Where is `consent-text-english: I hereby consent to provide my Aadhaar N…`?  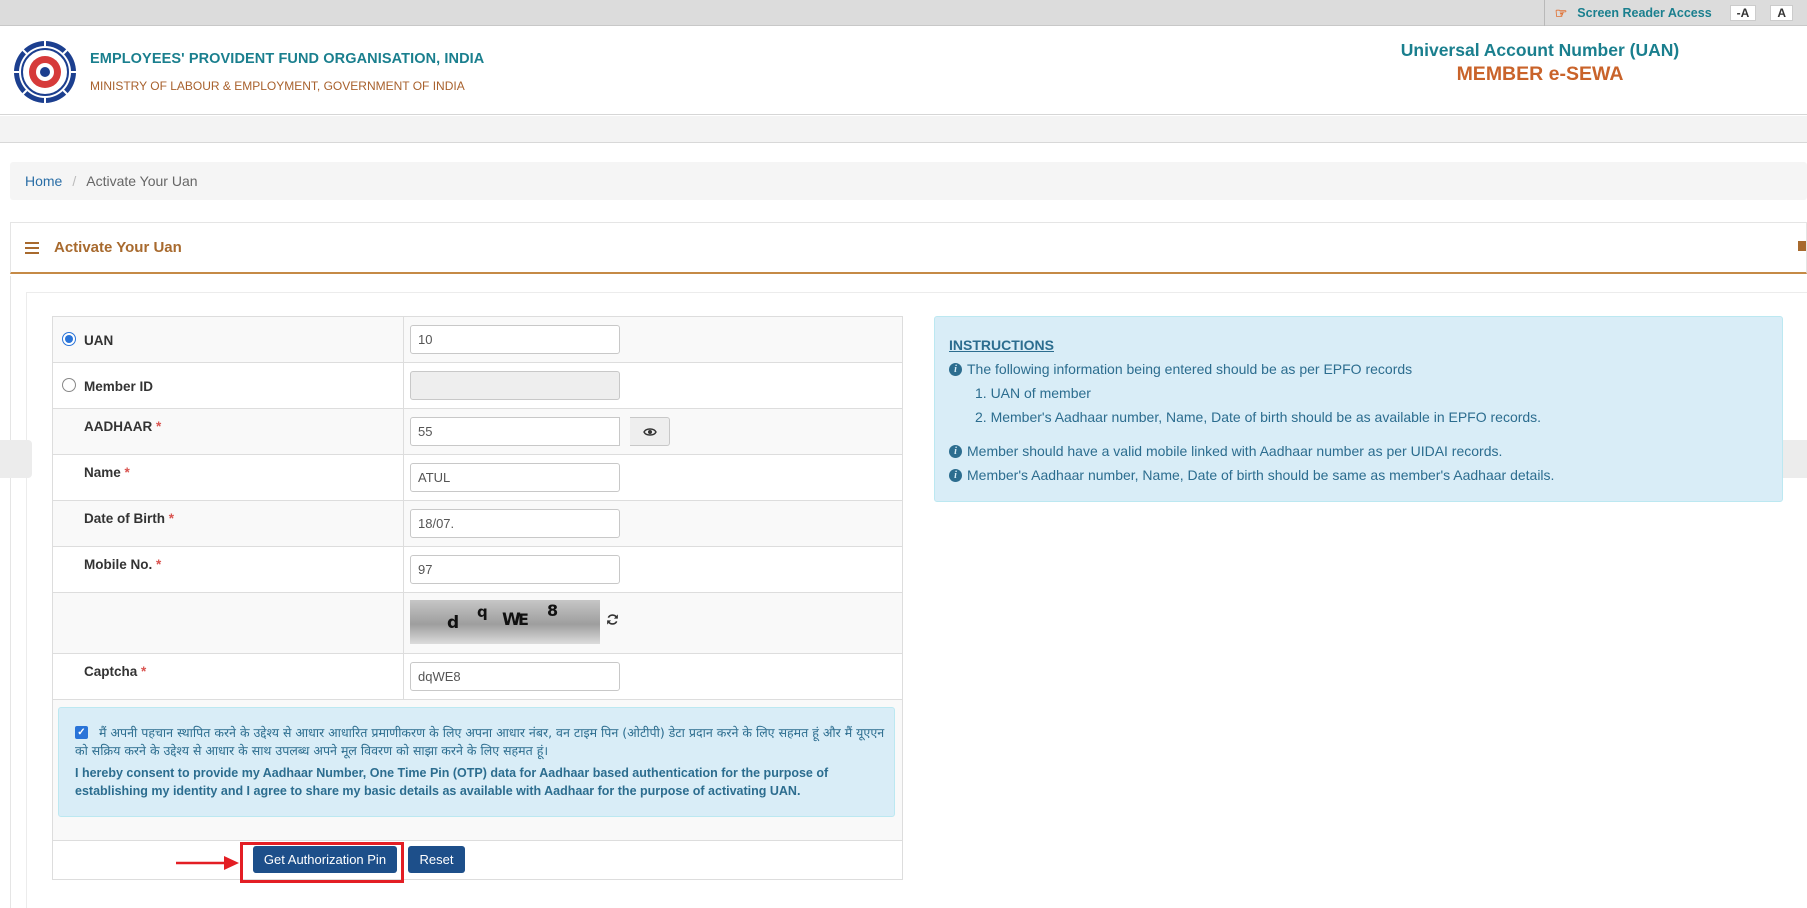
consent-text-english: I hereby consent to provide my Aadhaar N… is located at coordinates (452, 782).